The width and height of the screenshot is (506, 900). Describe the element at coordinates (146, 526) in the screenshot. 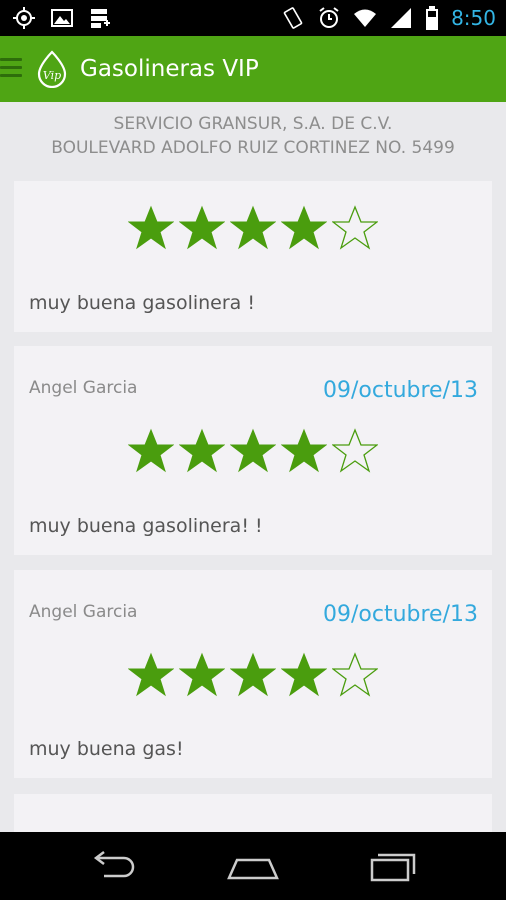

I see `review-comment: muy buena gasolinera! !` at that location.